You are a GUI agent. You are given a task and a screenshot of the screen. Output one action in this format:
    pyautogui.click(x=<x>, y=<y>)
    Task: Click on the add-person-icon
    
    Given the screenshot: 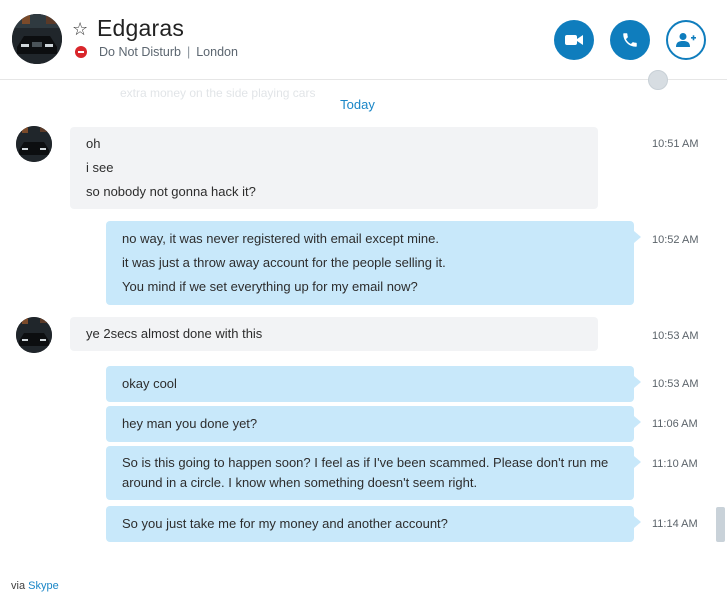 What is the action you would take?
    pyautogui.click(x=686, y=40)
    